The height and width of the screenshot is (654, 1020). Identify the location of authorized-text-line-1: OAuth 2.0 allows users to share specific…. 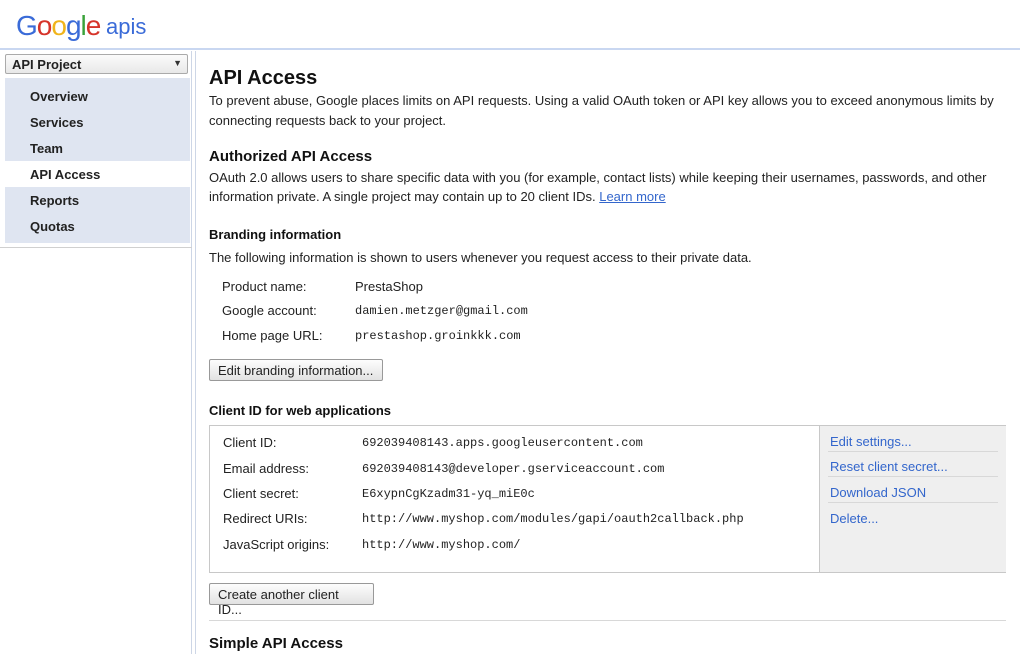
(598, 177).